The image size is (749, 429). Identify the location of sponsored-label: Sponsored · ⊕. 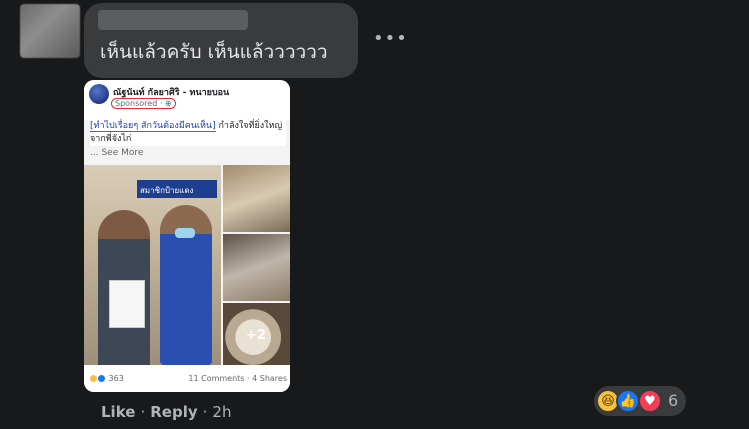
(143, 103).